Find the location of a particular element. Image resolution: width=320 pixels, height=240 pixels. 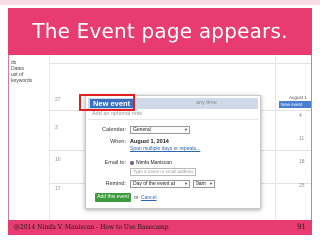

cancel-link: Cancel is located at coordinates (149, 198).